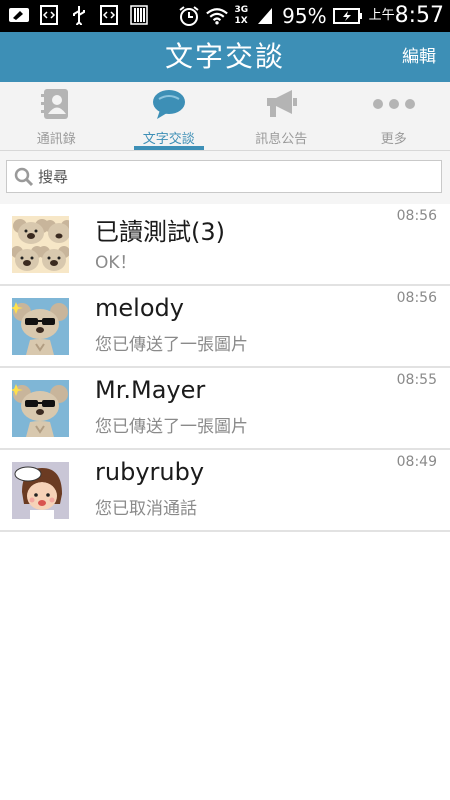 The height and width of the screenshot is (800, 450). I want to click on status-bar: 3G 1X 95% 上午 8:57, so click(225, 16).